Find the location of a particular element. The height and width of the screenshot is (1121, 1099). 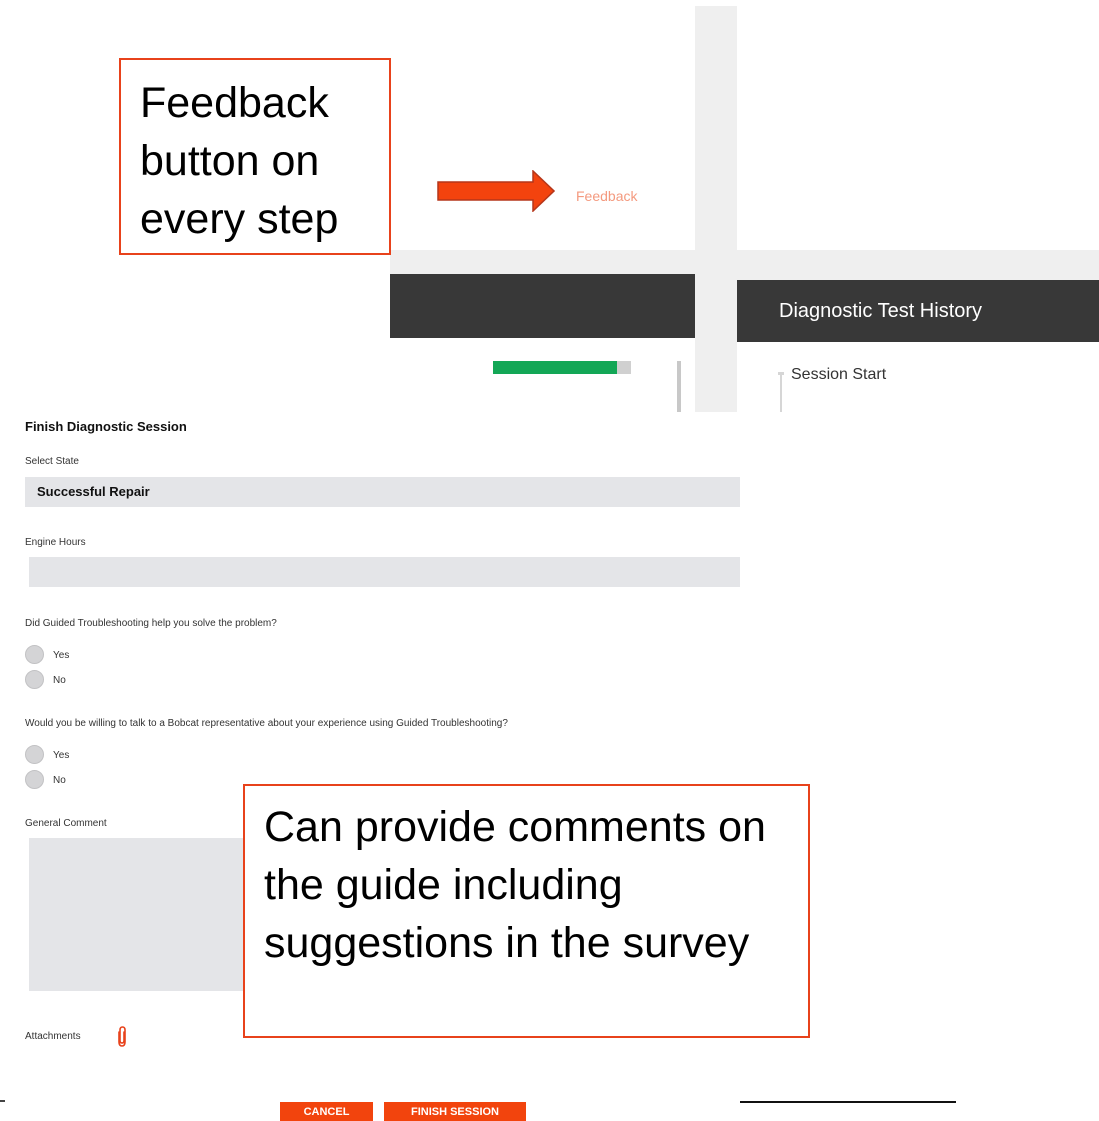

state-select: Successful Repair is located at coordinates (382, 492).